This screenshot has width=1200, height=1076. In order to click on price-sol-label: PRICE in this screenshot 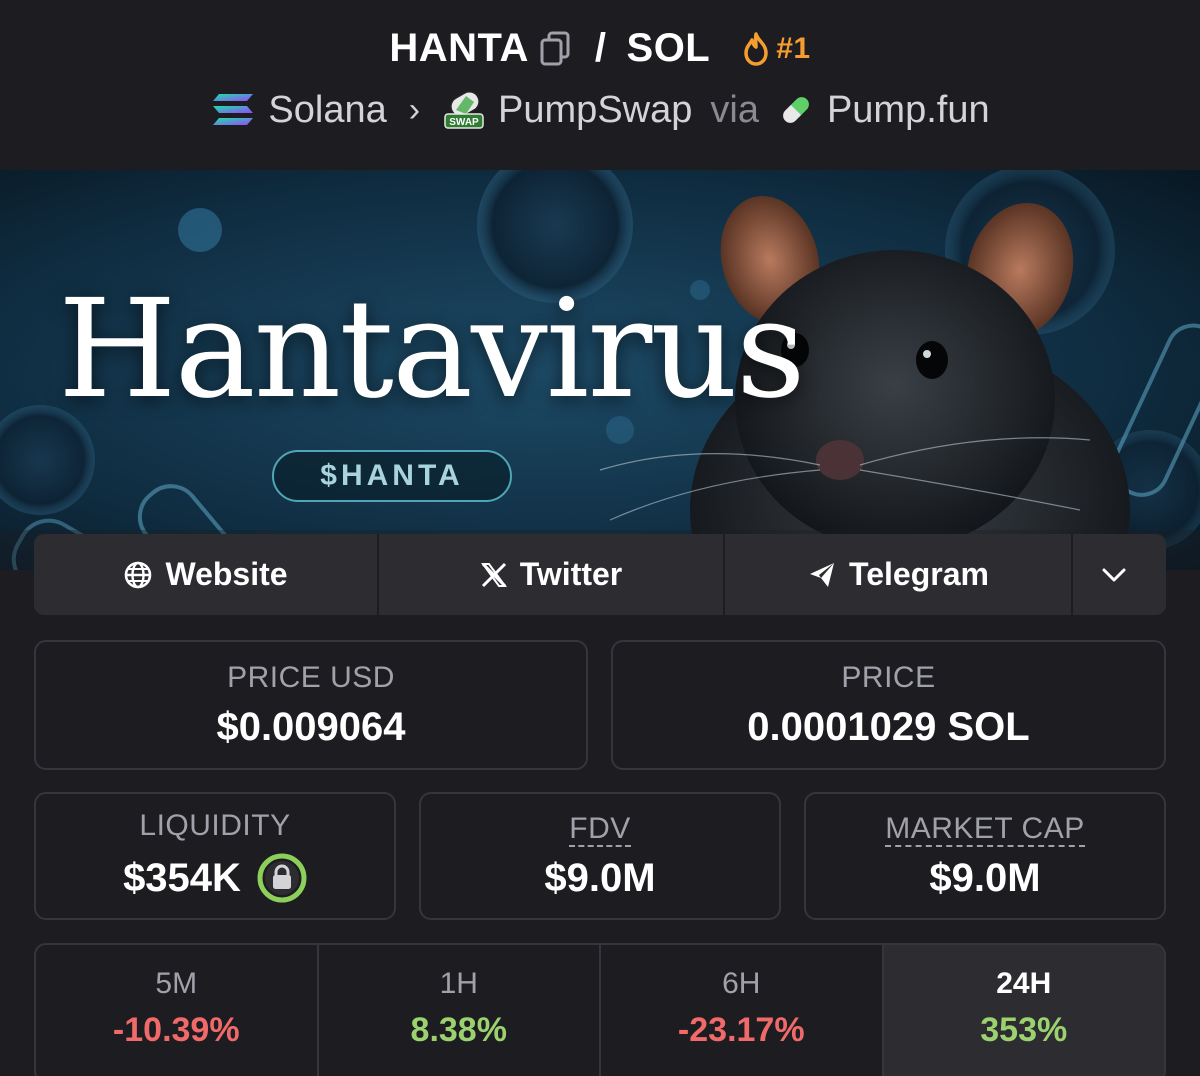, I will do `click(888, 677)`.